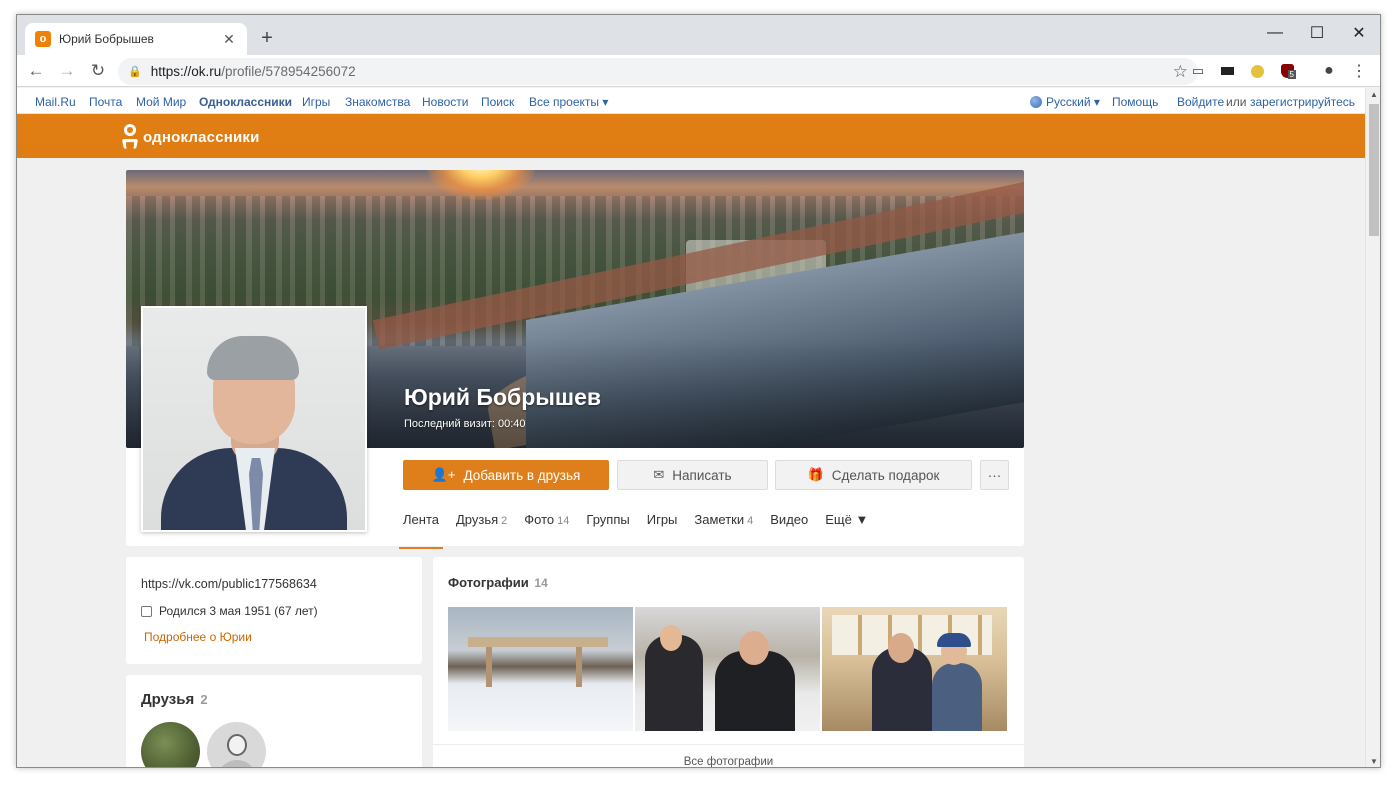  Describe the element at coordinates (274, 584) in the screenshot. I see `profile-external-link: https://vk.com/public177568634` at that location.